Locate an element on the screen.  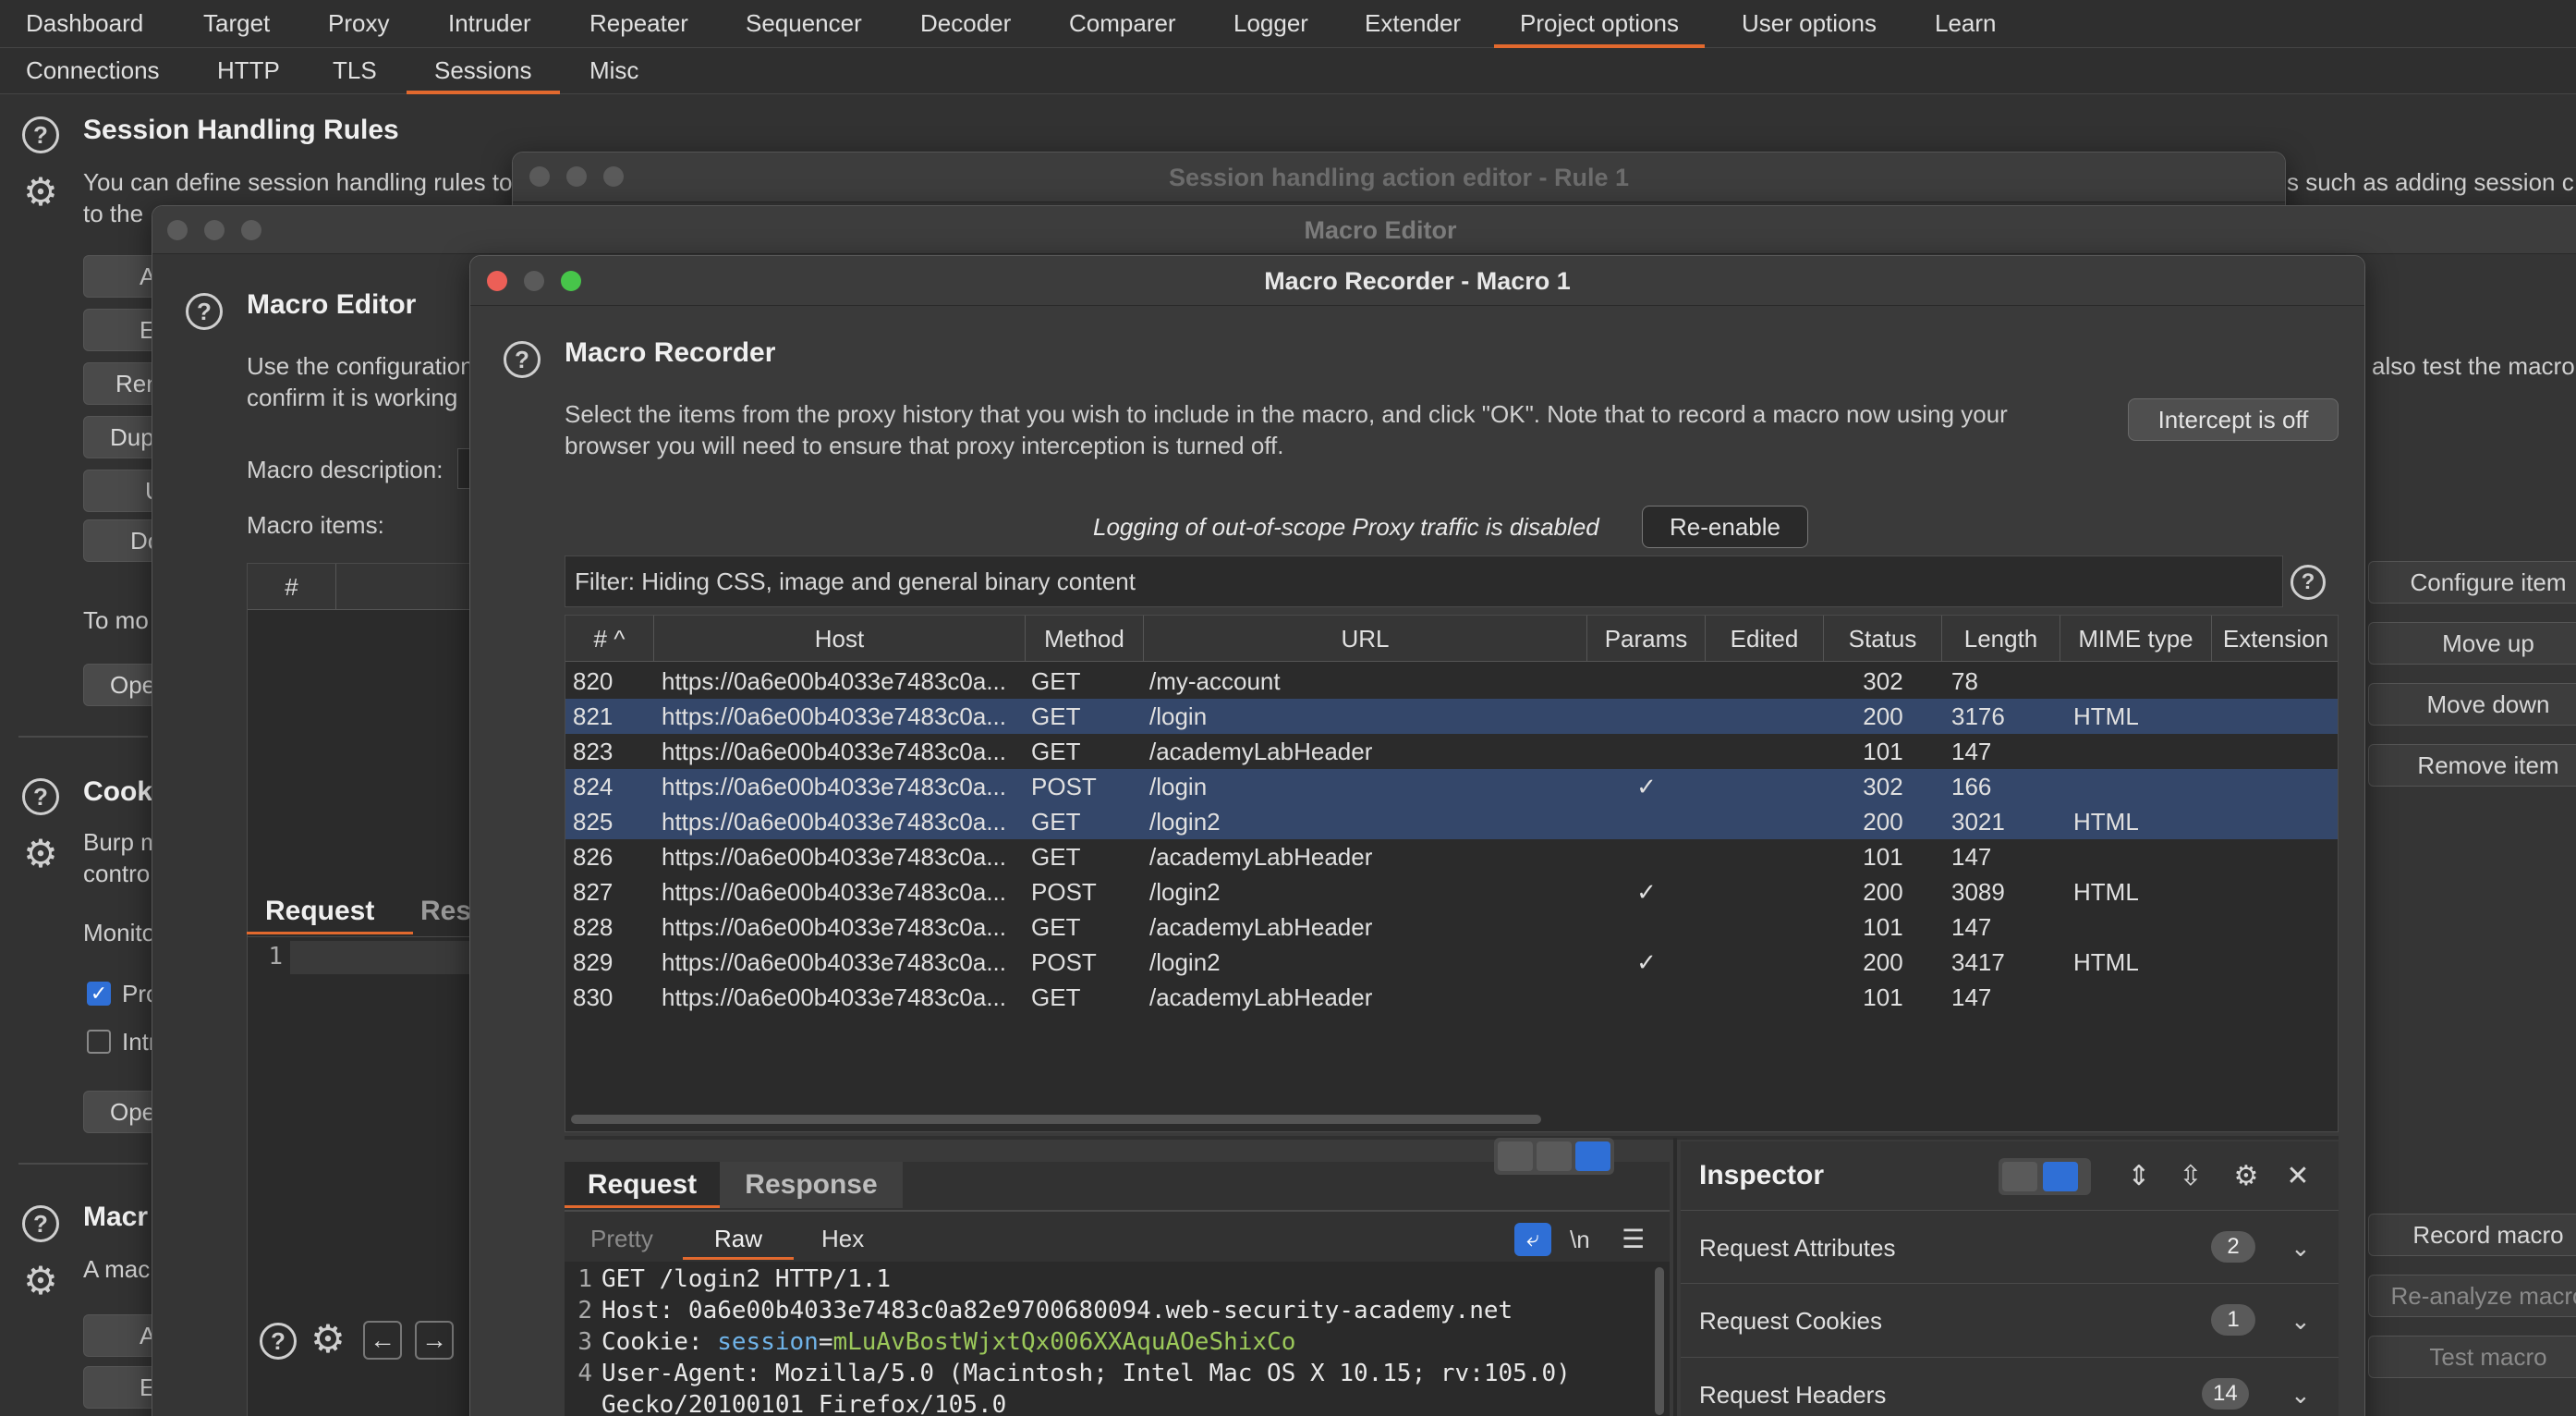
reenable-button: Re-enable is located at coordinates (1725, 527).